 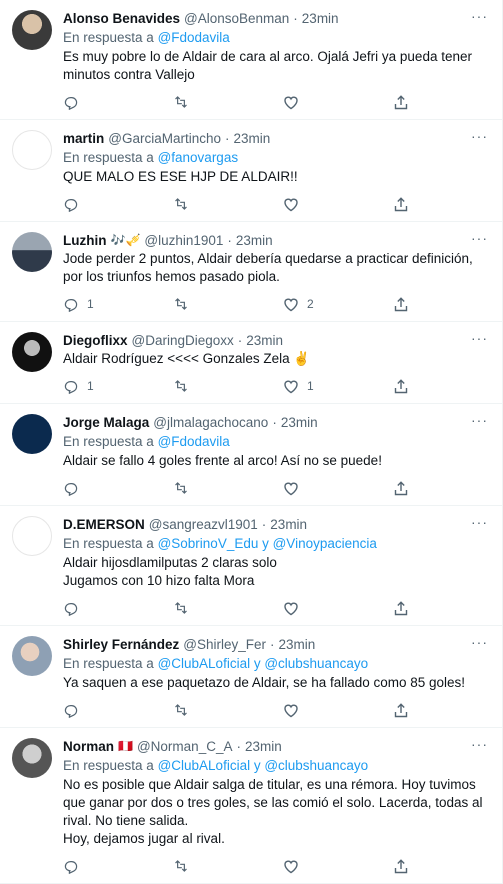 I want to click on user-handle: @sangreazvl1901, so click(x=203, y=524).